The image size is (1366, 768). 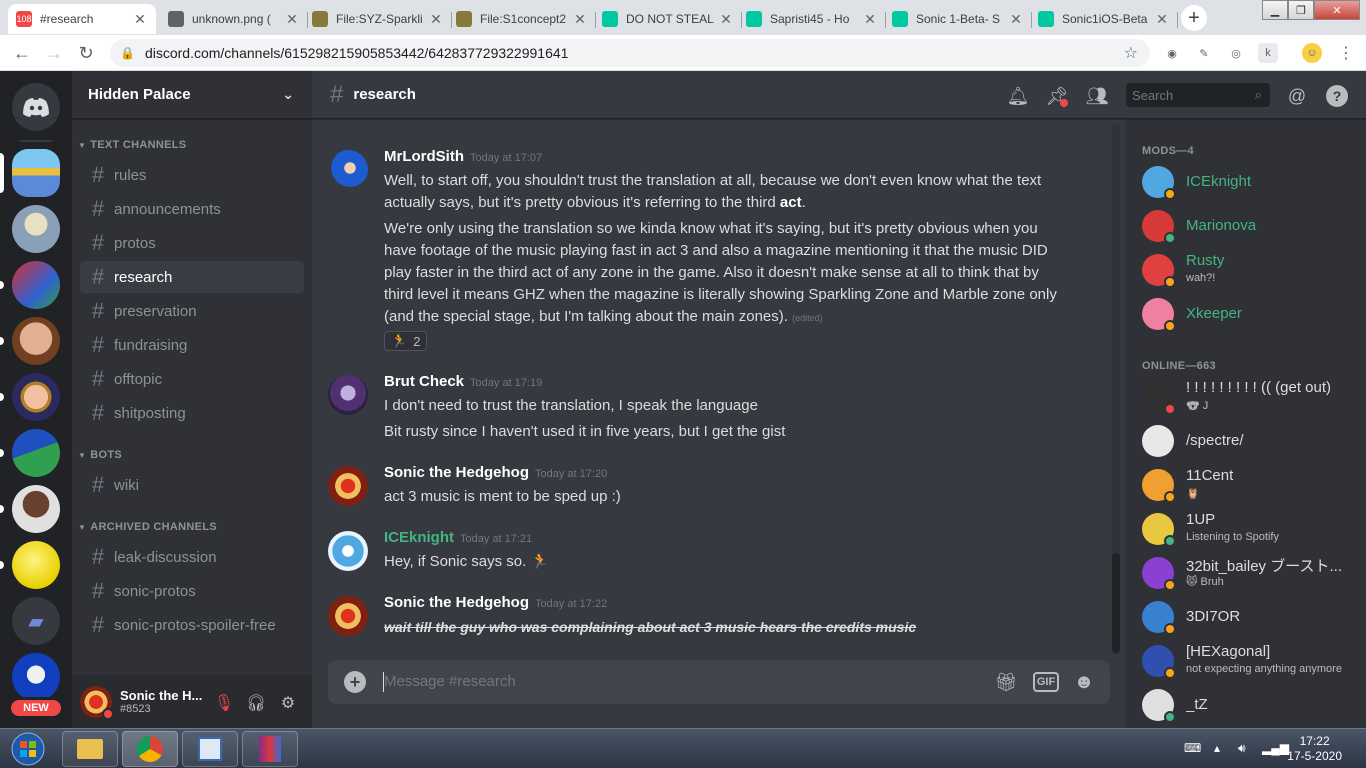 I want to click on author-name: Brut Check, so click(x=424, y=381).